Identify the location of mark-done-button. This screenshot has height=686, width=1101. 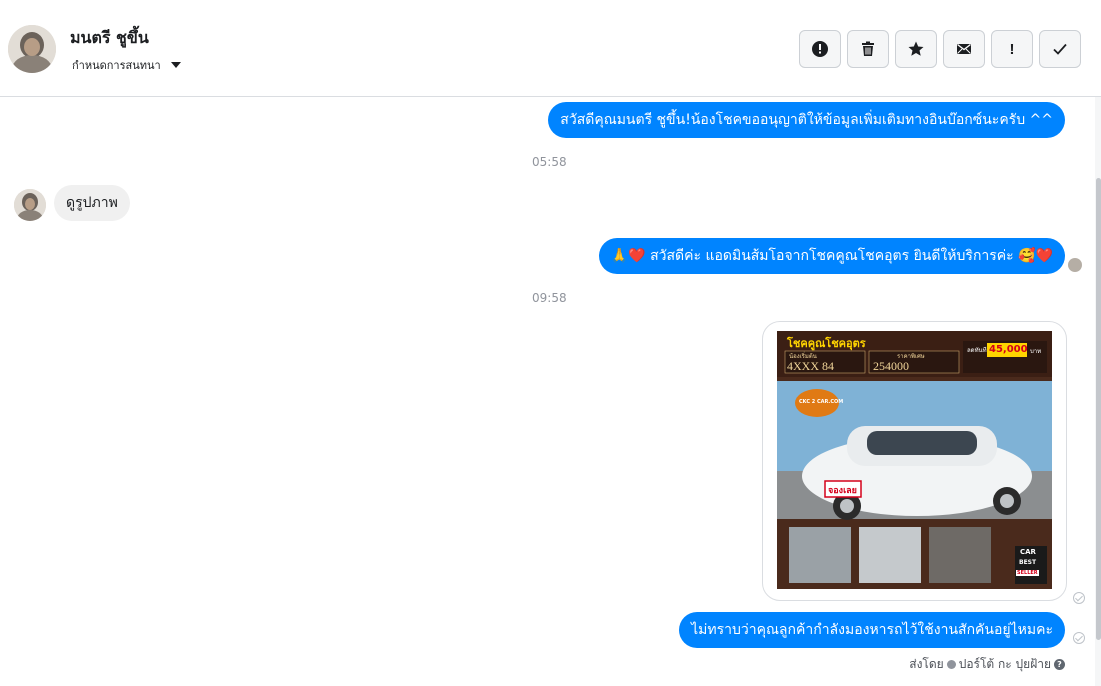
(1060, 49).